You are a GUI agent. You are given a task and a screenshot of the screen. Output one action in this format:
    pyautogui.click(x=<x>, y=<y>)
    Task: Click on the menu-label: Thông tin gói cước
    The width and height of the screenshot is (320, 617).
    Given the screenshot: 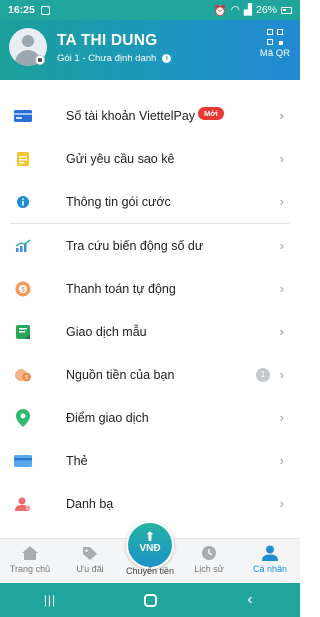 What is the action you would take?
    pyautogui.click(x=118, y=201)
    